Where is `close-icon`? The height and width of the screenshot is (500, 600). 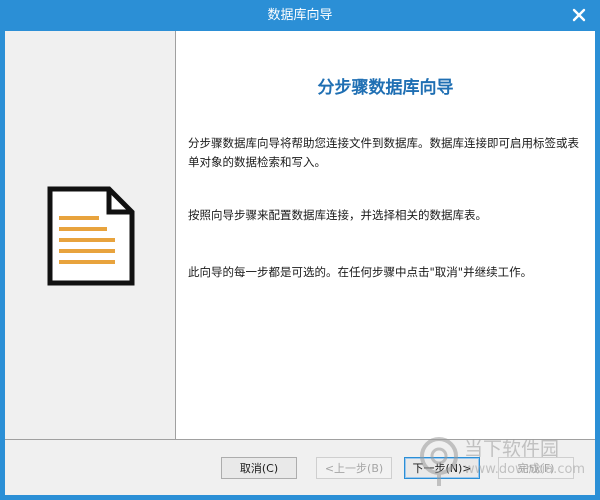
close-icon is located at coordinates (579, 15).